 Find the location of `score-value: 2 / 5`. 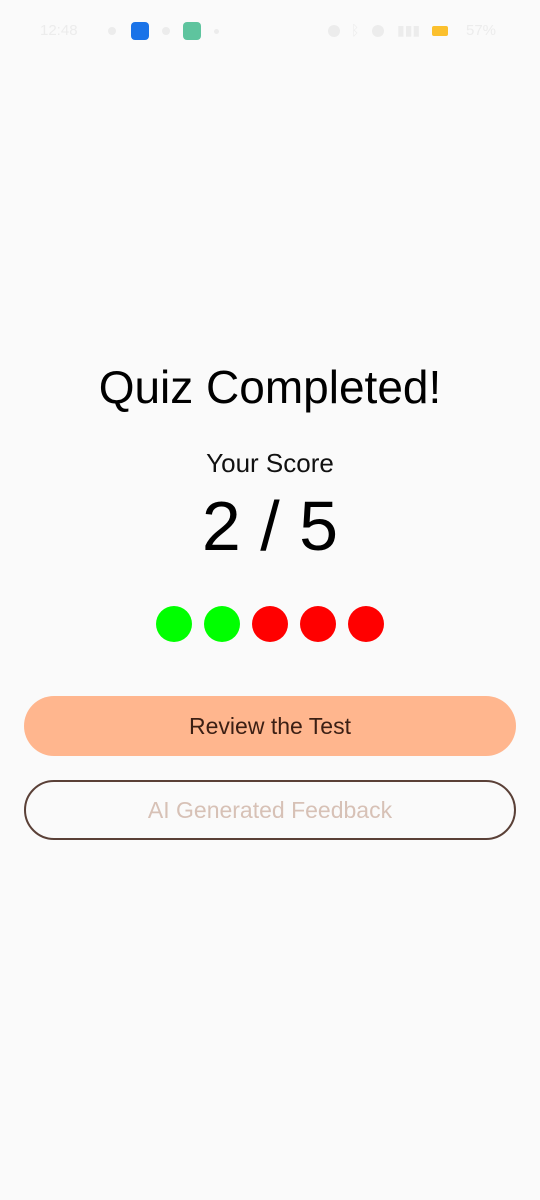

score-value: 2 / 5 is located at coordinates (270, 526).